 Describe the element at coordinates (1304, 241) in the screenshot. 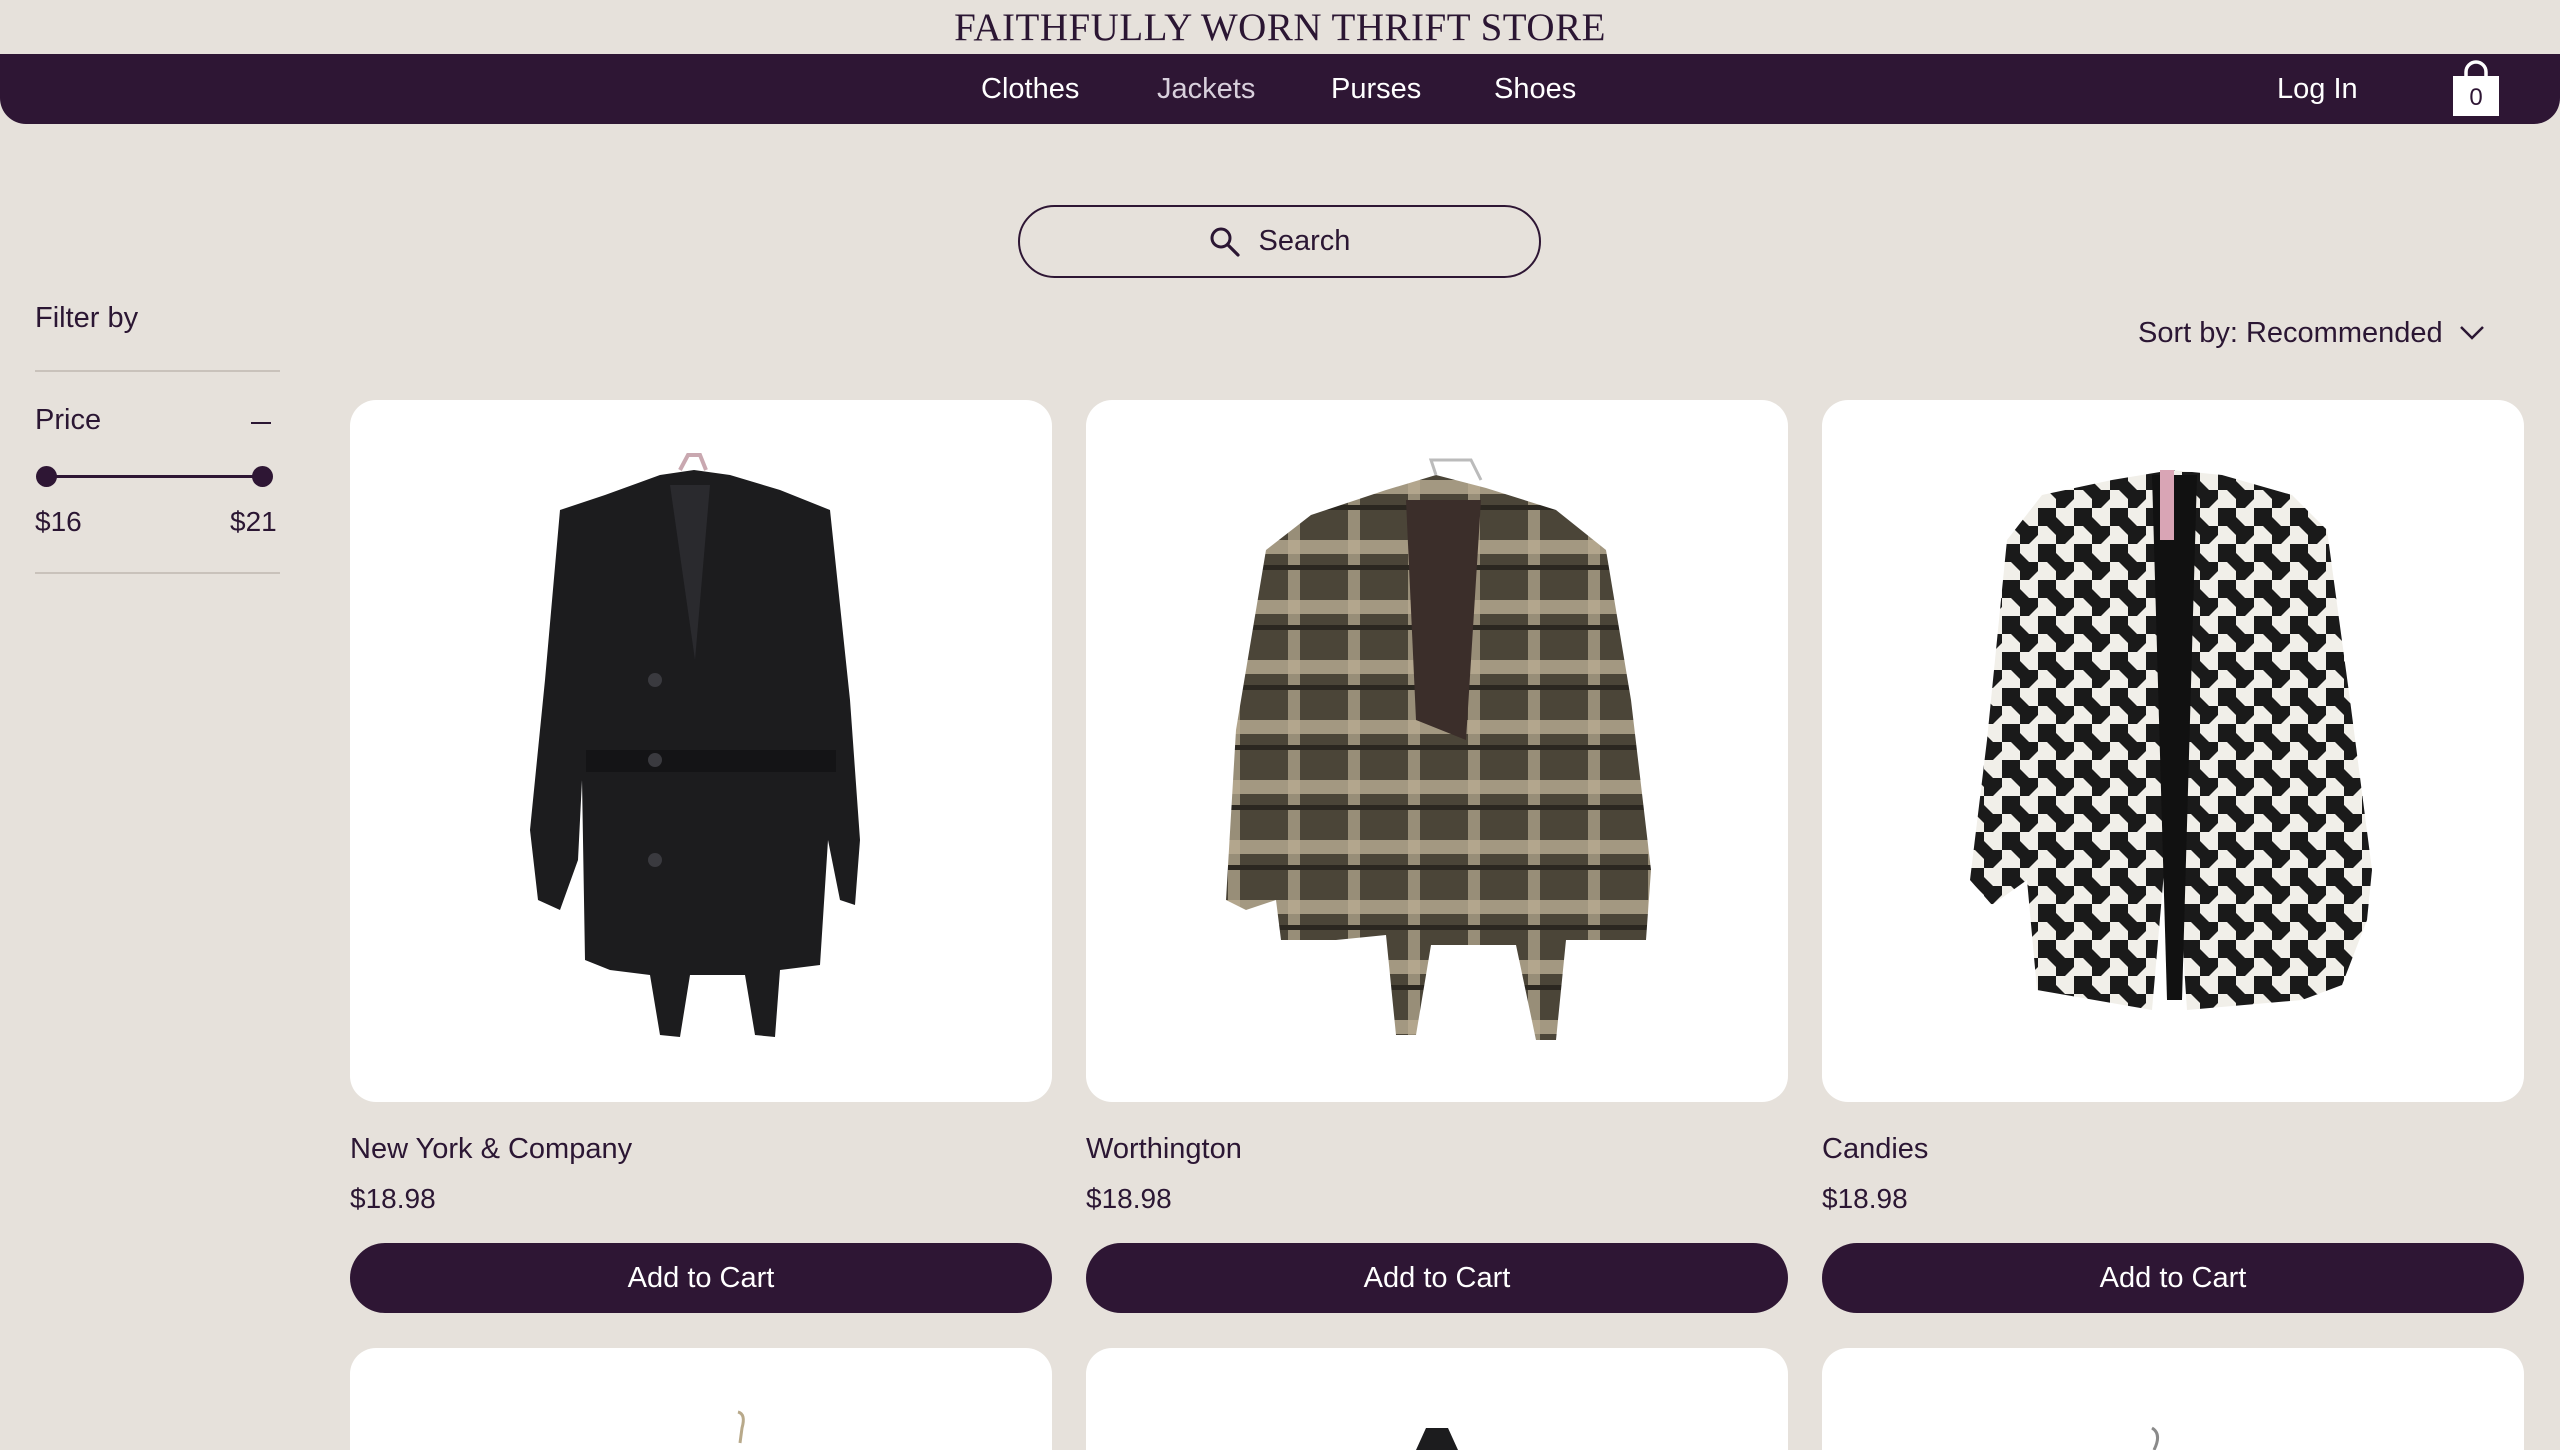

I see `search-placeholder: Search` at that location.